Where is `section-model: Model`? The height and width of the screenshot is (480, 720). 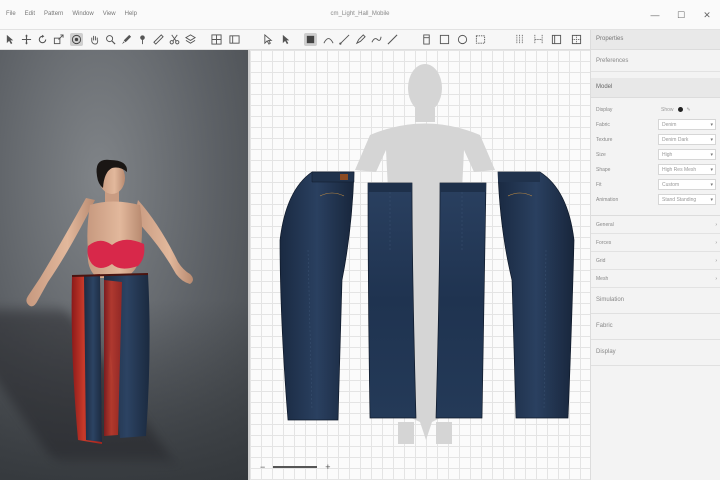
section-model: Model is located at coordinates (655, 88).